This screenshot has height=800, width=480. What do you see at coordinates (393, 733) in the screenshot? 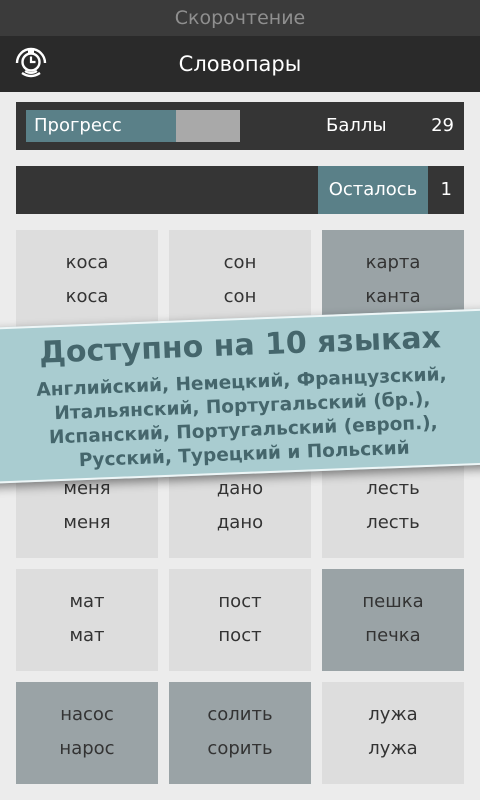
I see `word-pair-card: лужа лужа` at bounding box center [393, 733].